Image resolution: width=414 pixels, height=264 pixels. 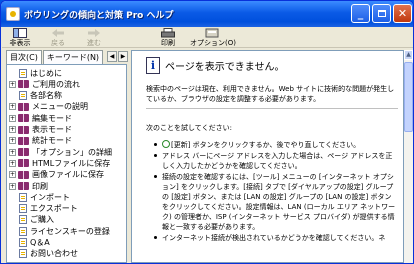 What do you see at coordinates (48, 254) in the screenshot?
I see `tree-item: お問い合わせ` at bounding box center [48, 254].